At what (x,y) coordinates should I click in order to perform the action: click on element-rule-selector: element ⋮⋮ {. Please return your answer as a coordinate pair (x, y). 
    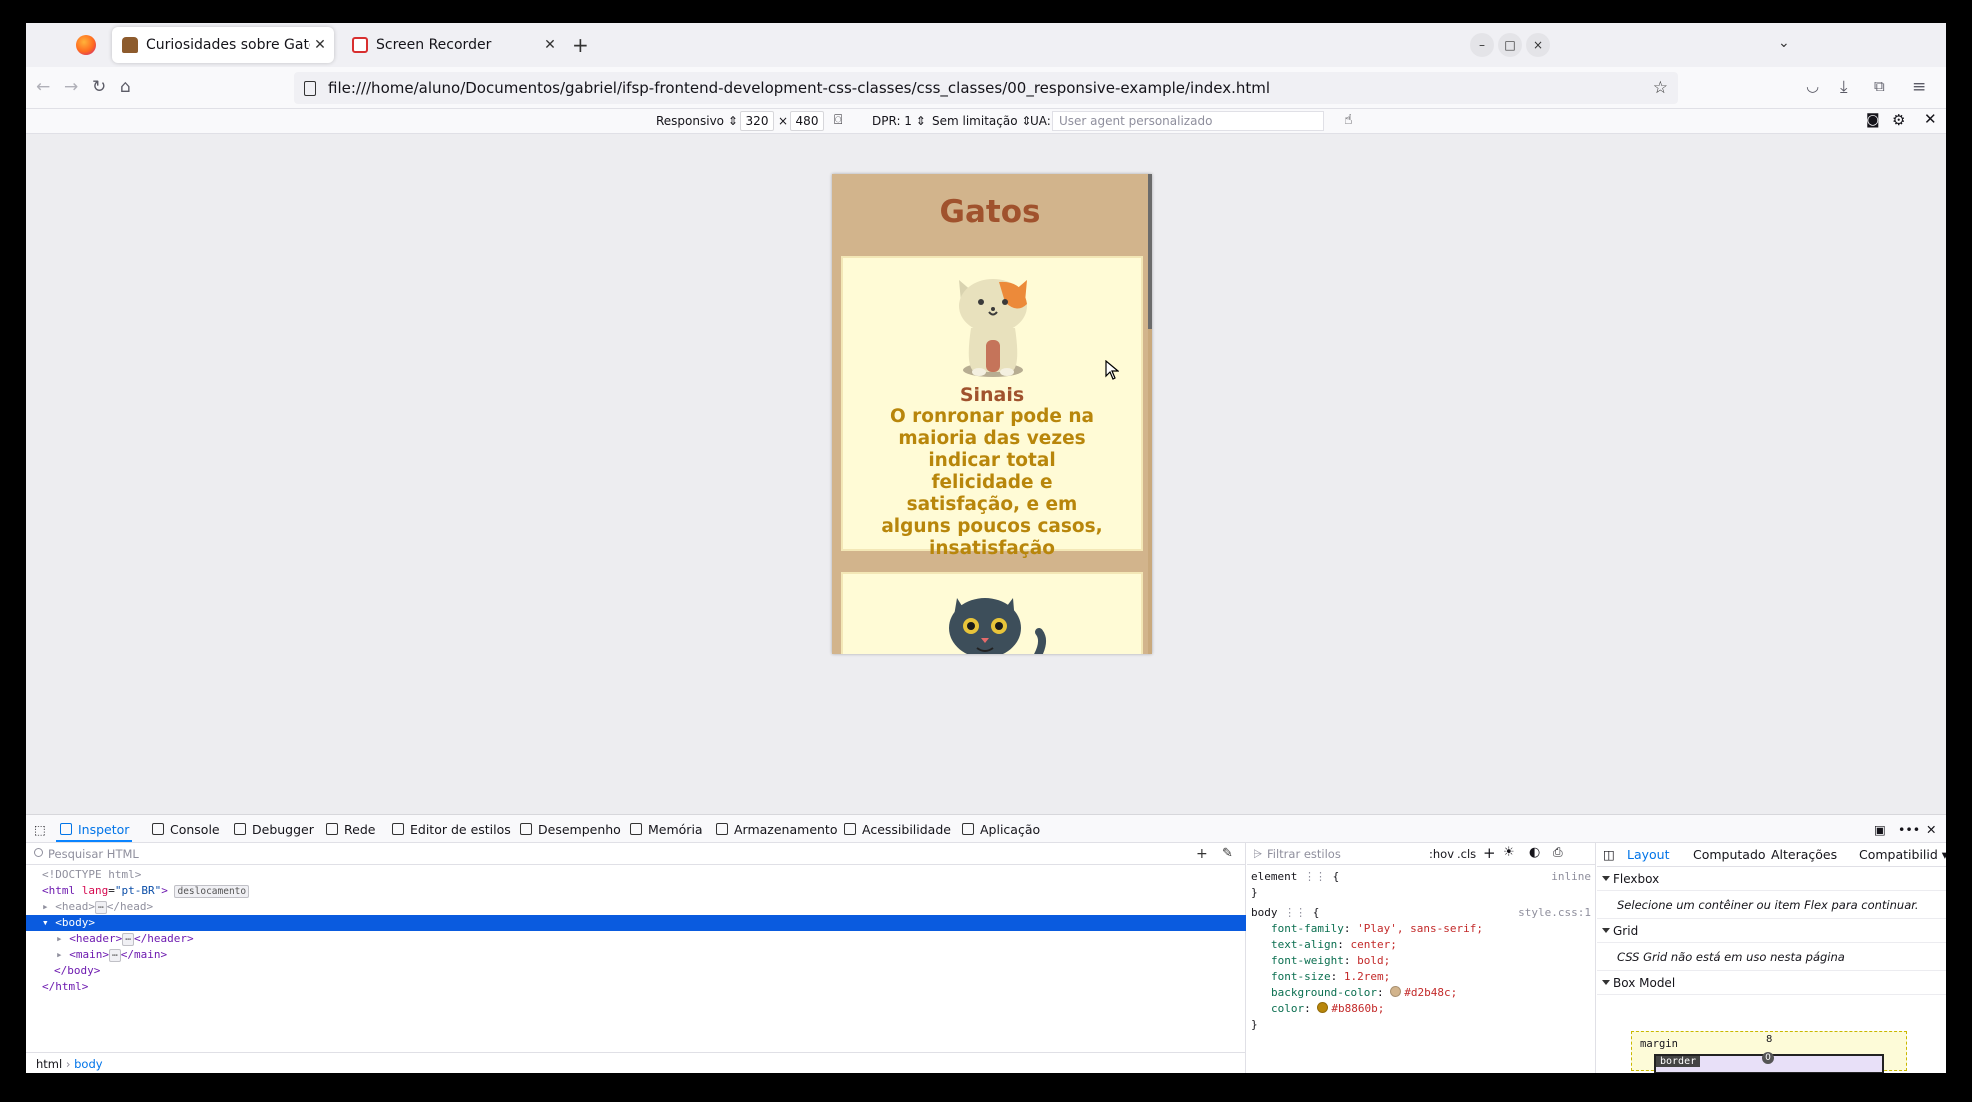
    Looking at the image, I should click on (1295, 877).